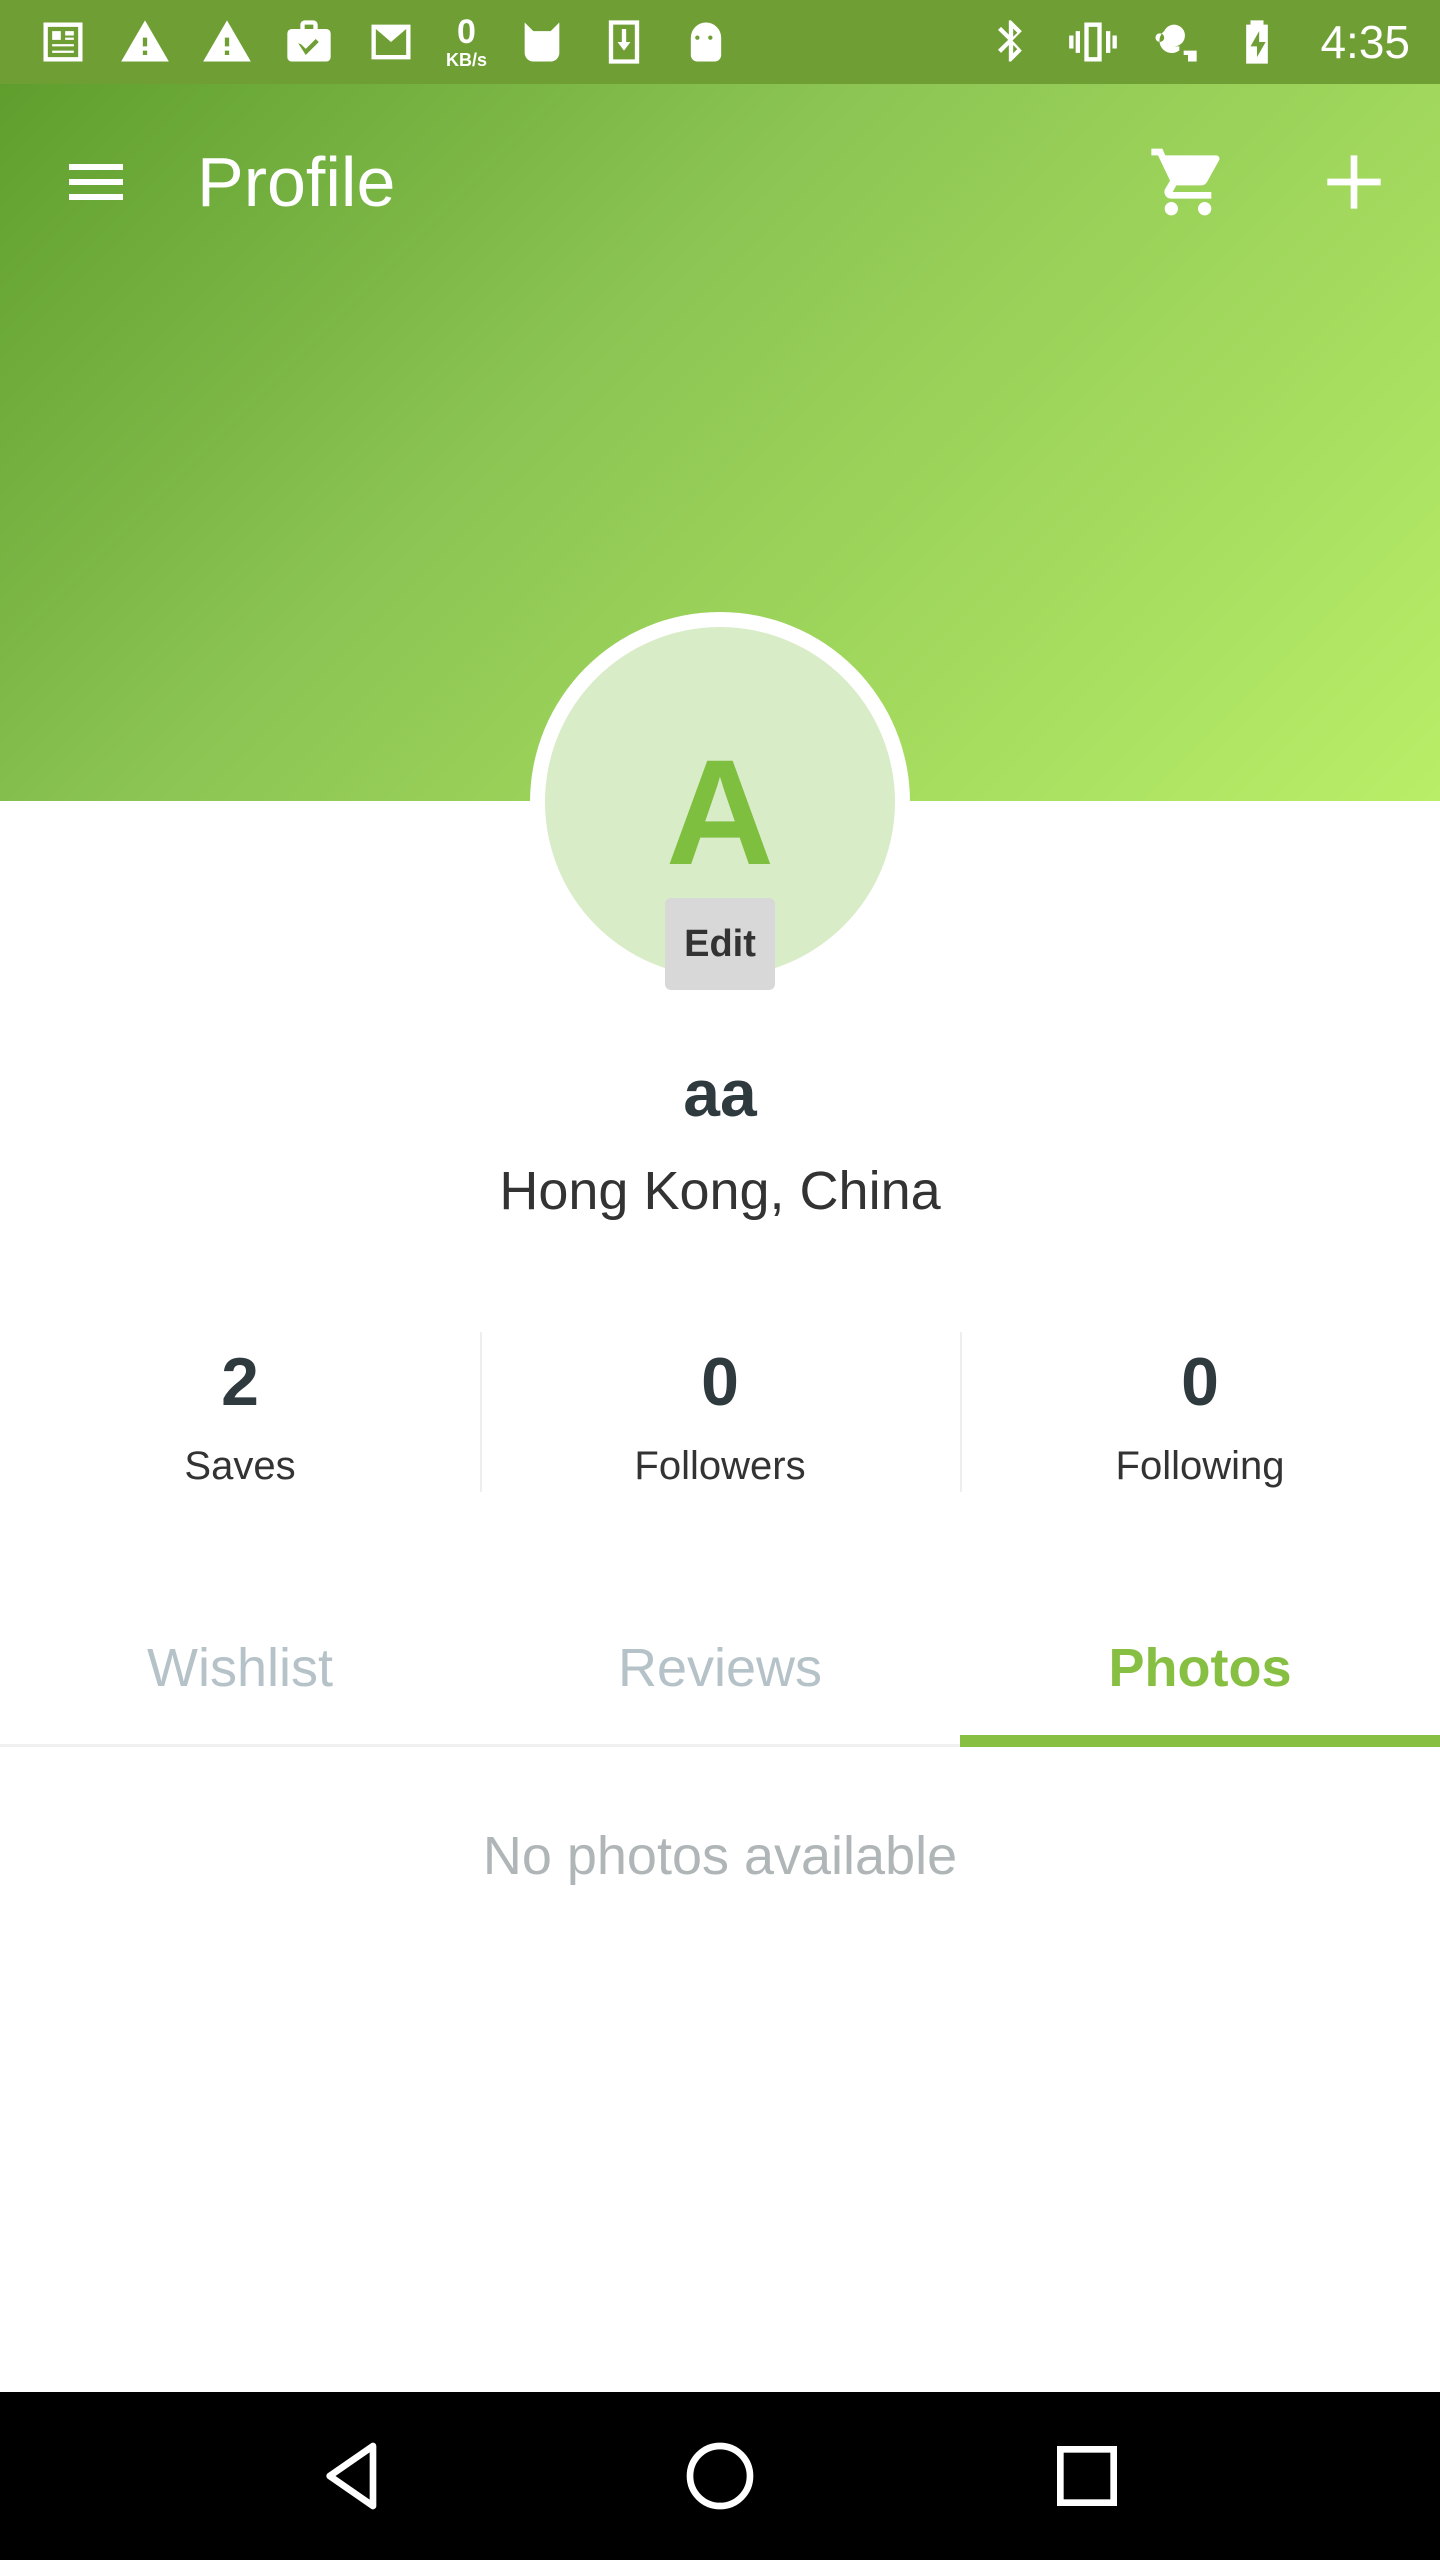 This screenshot has height=2560, width=1440. What do you see at coordinates (240, 1466) in the screenshot?
I see `stat-label: Saves` at bounding box center [240, 1466].